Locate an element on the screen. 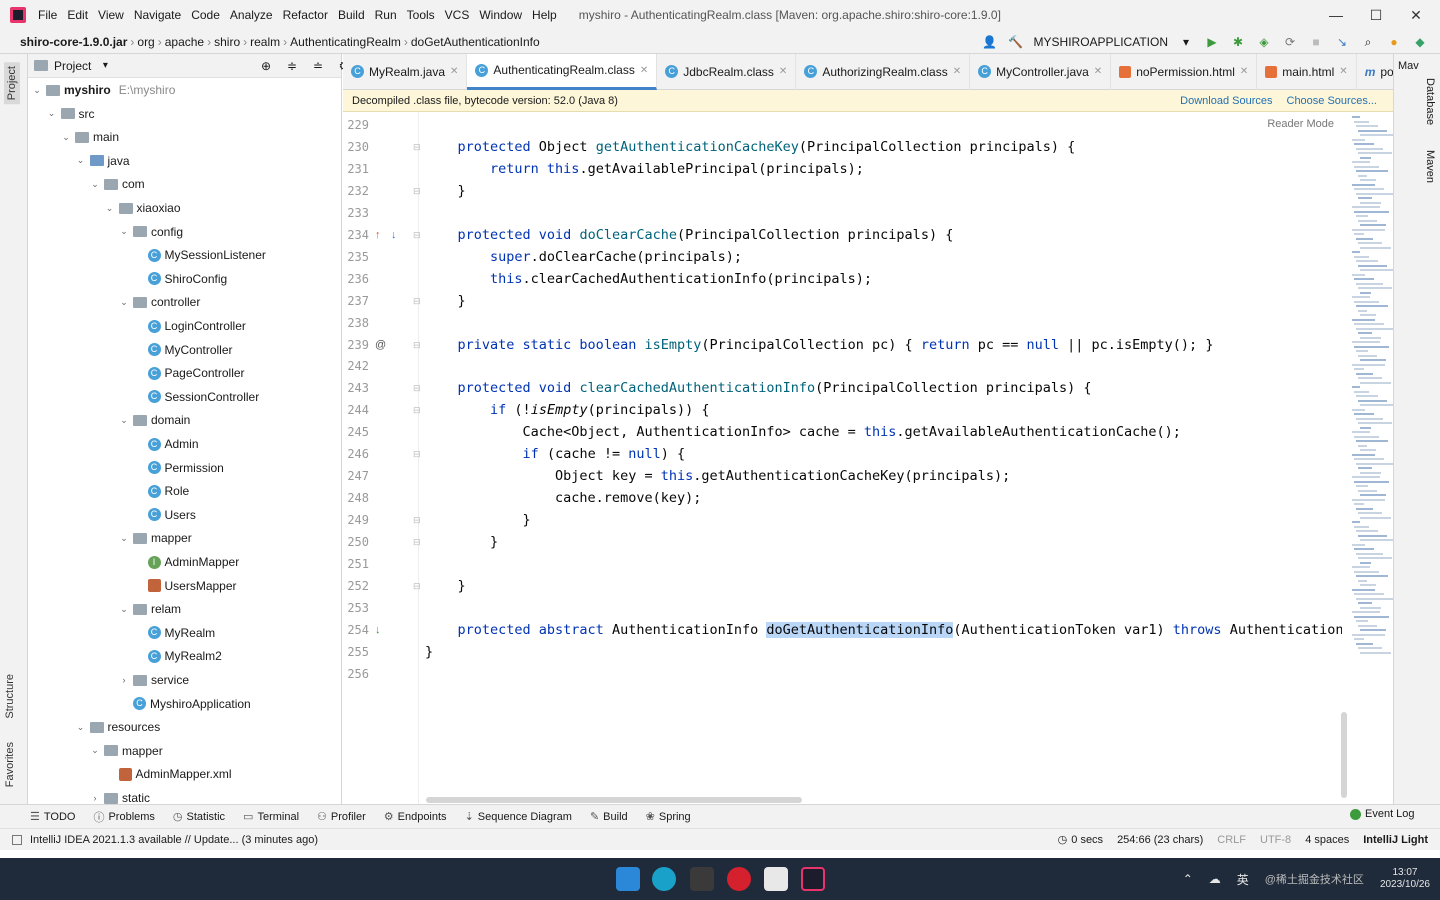  search-icon: ⌕ is located at coordinates (1368, 42).